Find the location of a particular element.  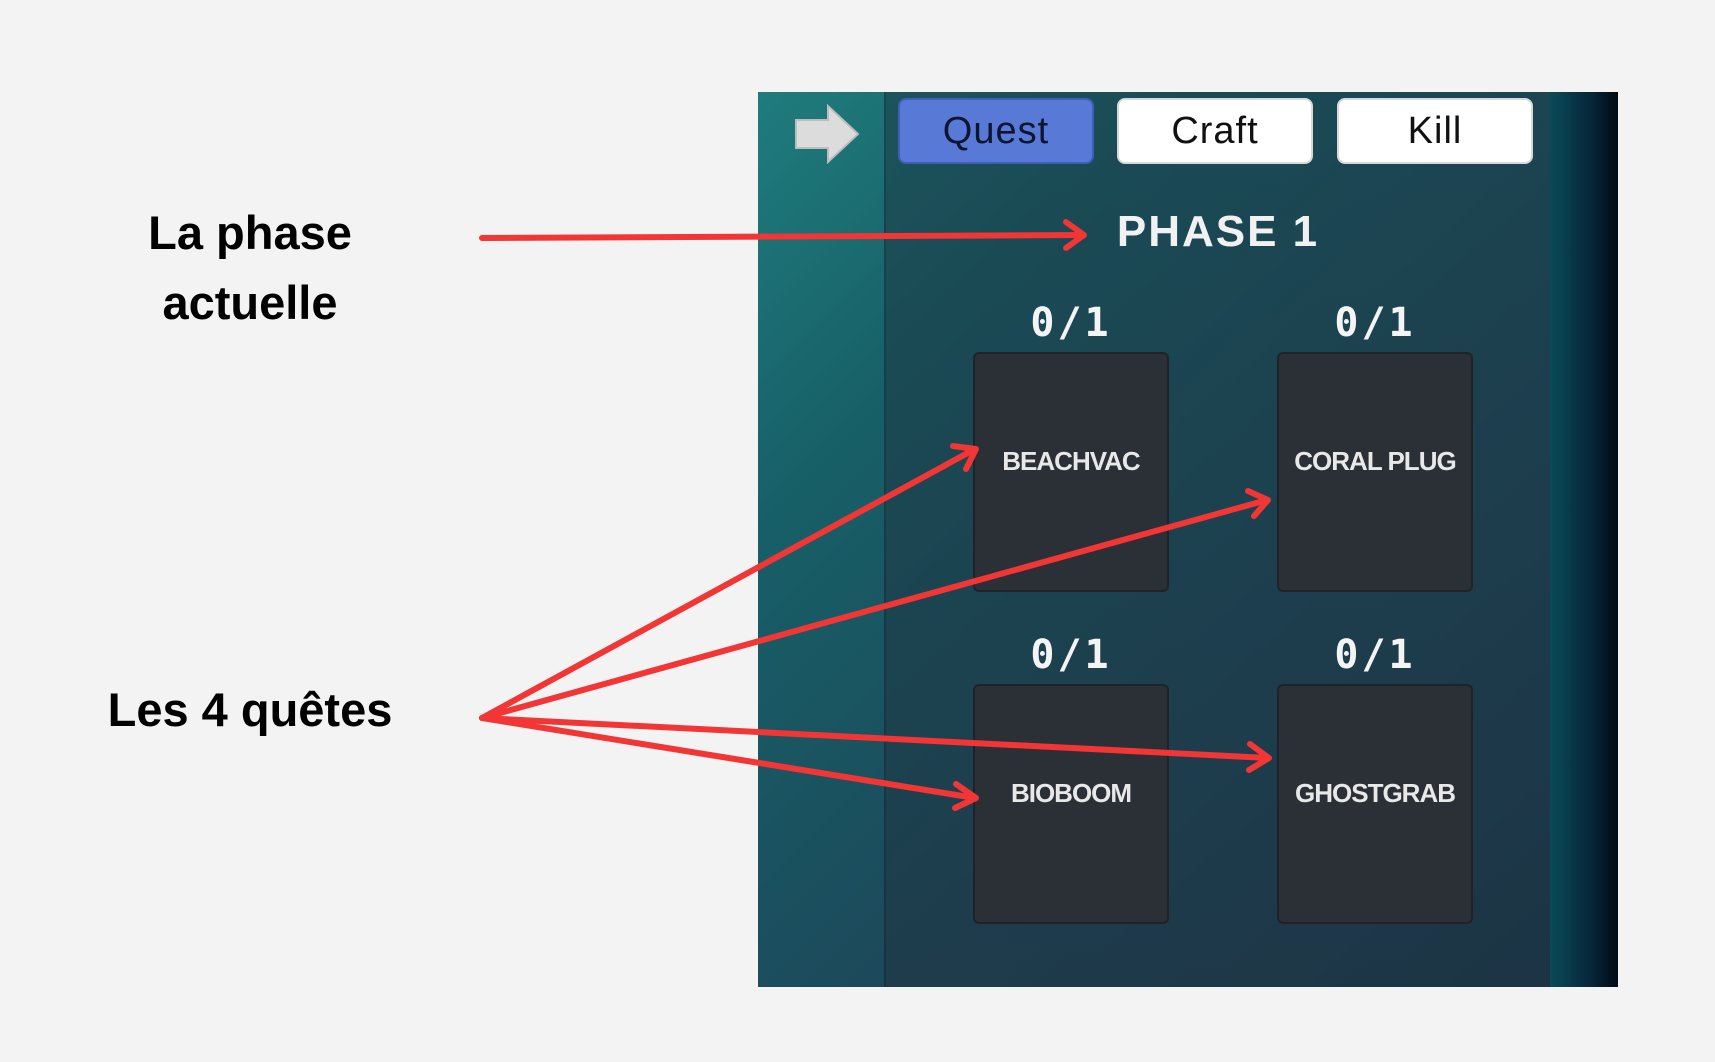

beachvac-arrow-line is located at coordinates (728, 583).